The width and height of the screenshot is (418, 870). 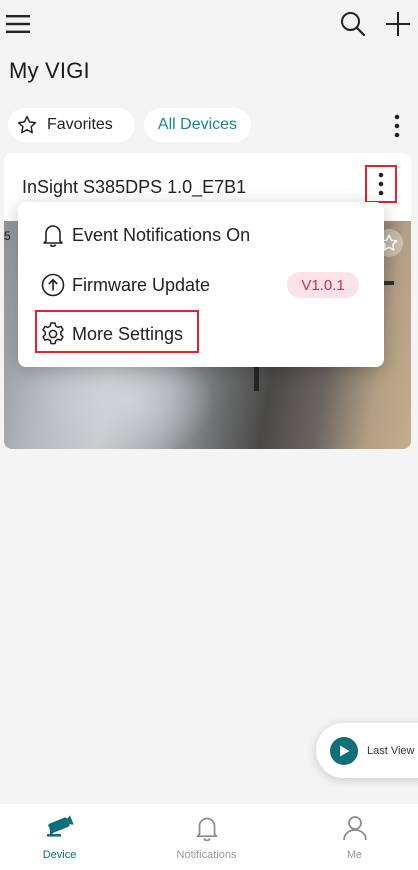 I want to click on menu-item-label: More Settings, so click(x=128, y=333).